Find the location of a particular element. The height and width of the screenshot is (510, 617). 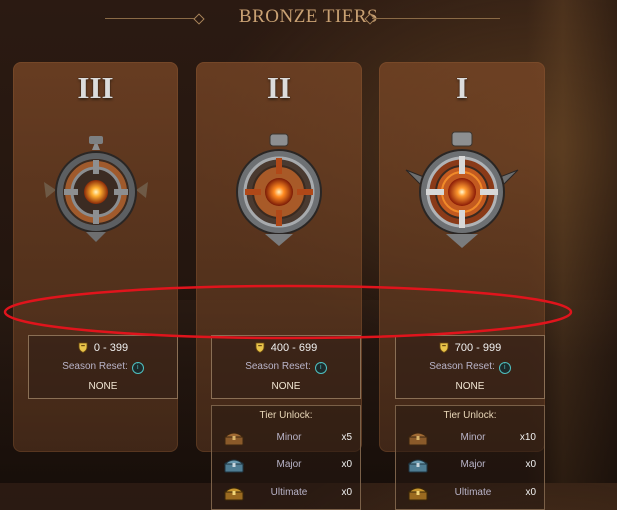

tier-info-box: 400 - 699 Season Reset: i NONE is located at coordinates (286, 367).